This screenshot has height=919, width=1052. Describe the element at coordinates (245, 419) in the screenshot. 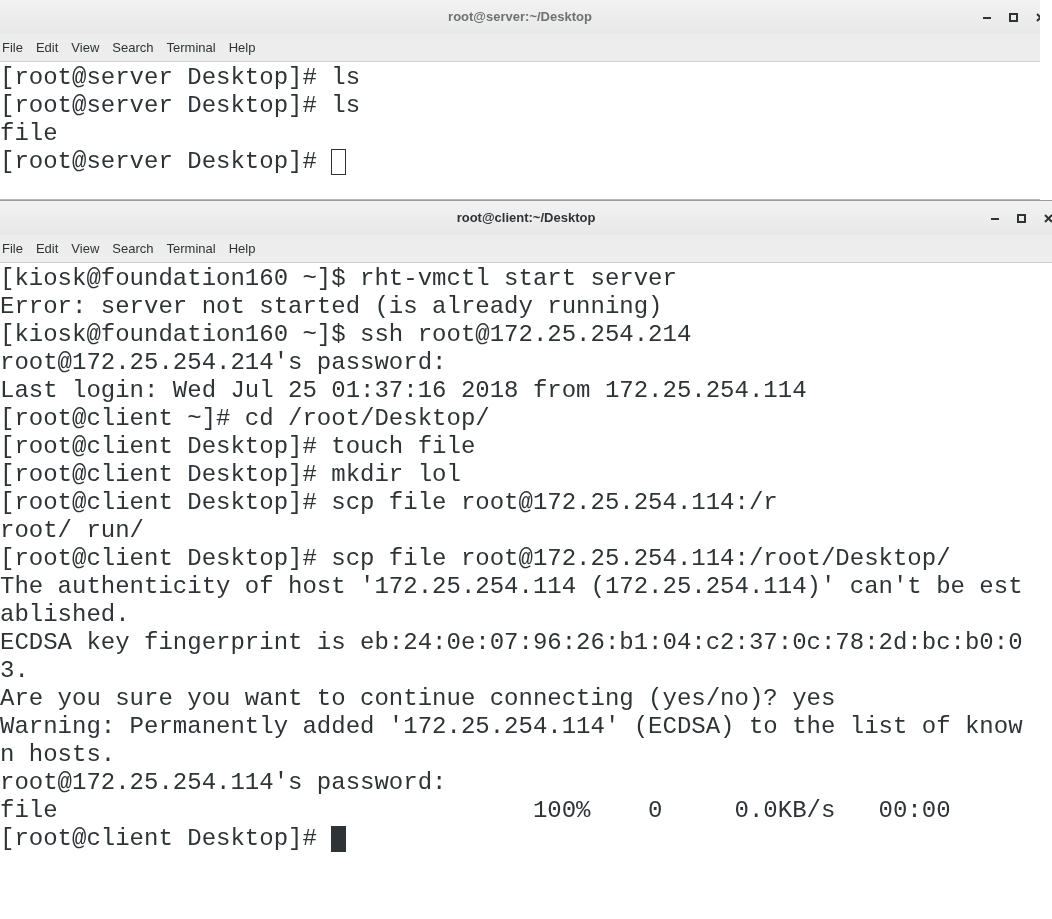

I see `terminal-line: [root@client ~]# cd /root/Desktop/` at that location.